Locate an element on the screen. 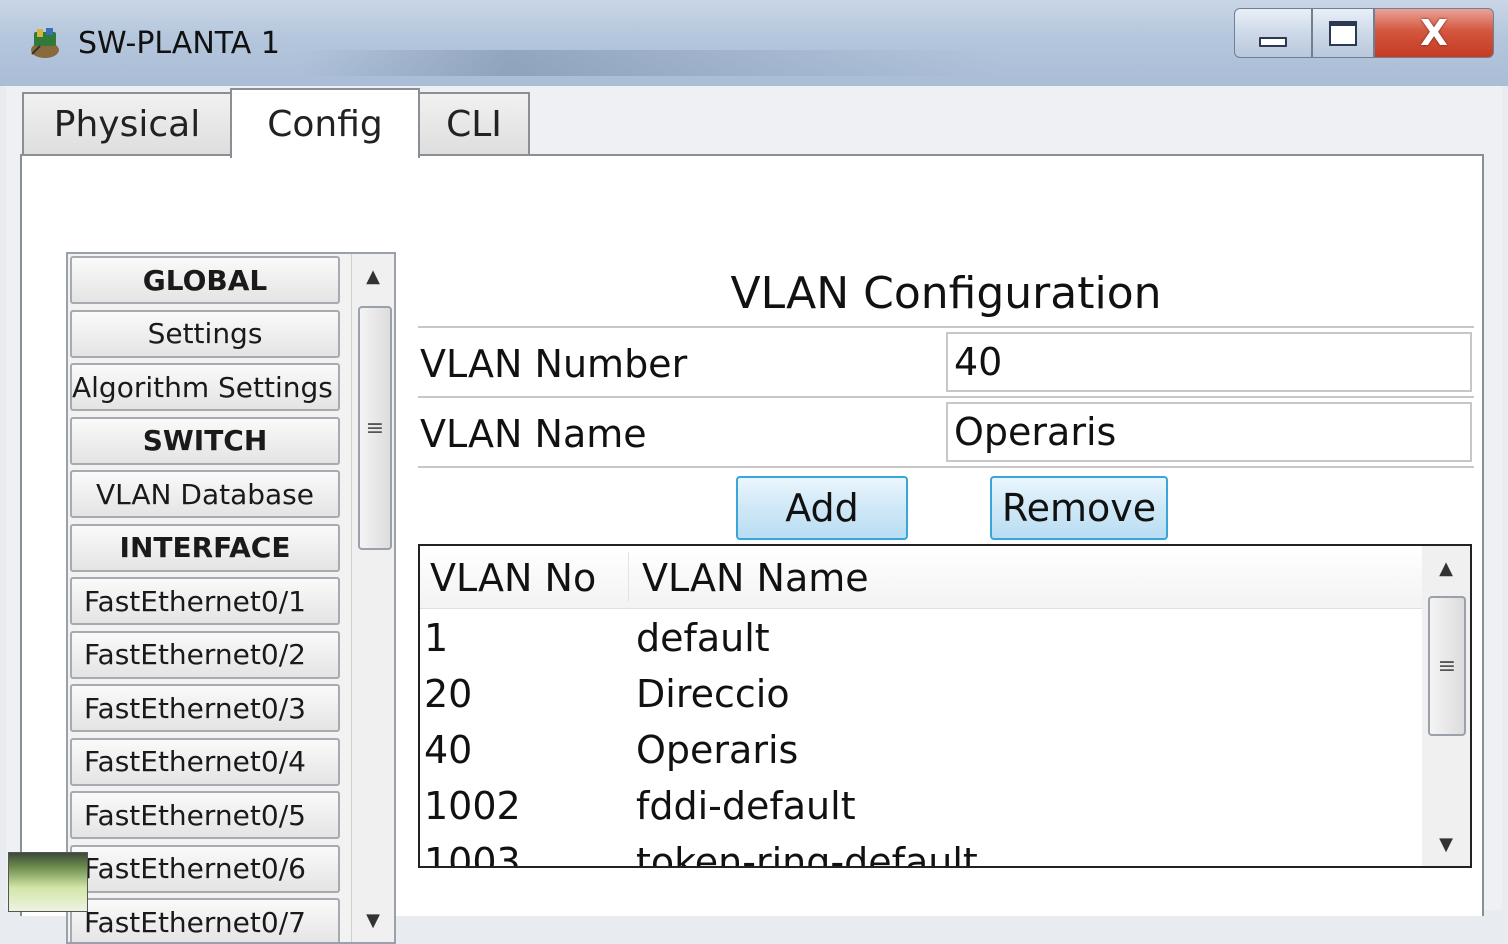 The height and width of the screenshot is (944, 1508). sidebar-item-label: INTERFACE is located at coordinates (205, 547).